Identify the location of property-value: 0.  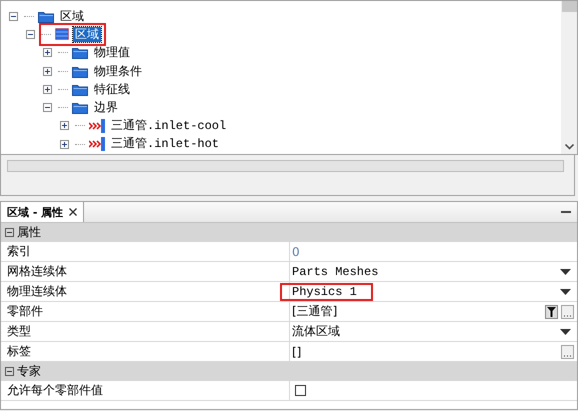
(296, 252).